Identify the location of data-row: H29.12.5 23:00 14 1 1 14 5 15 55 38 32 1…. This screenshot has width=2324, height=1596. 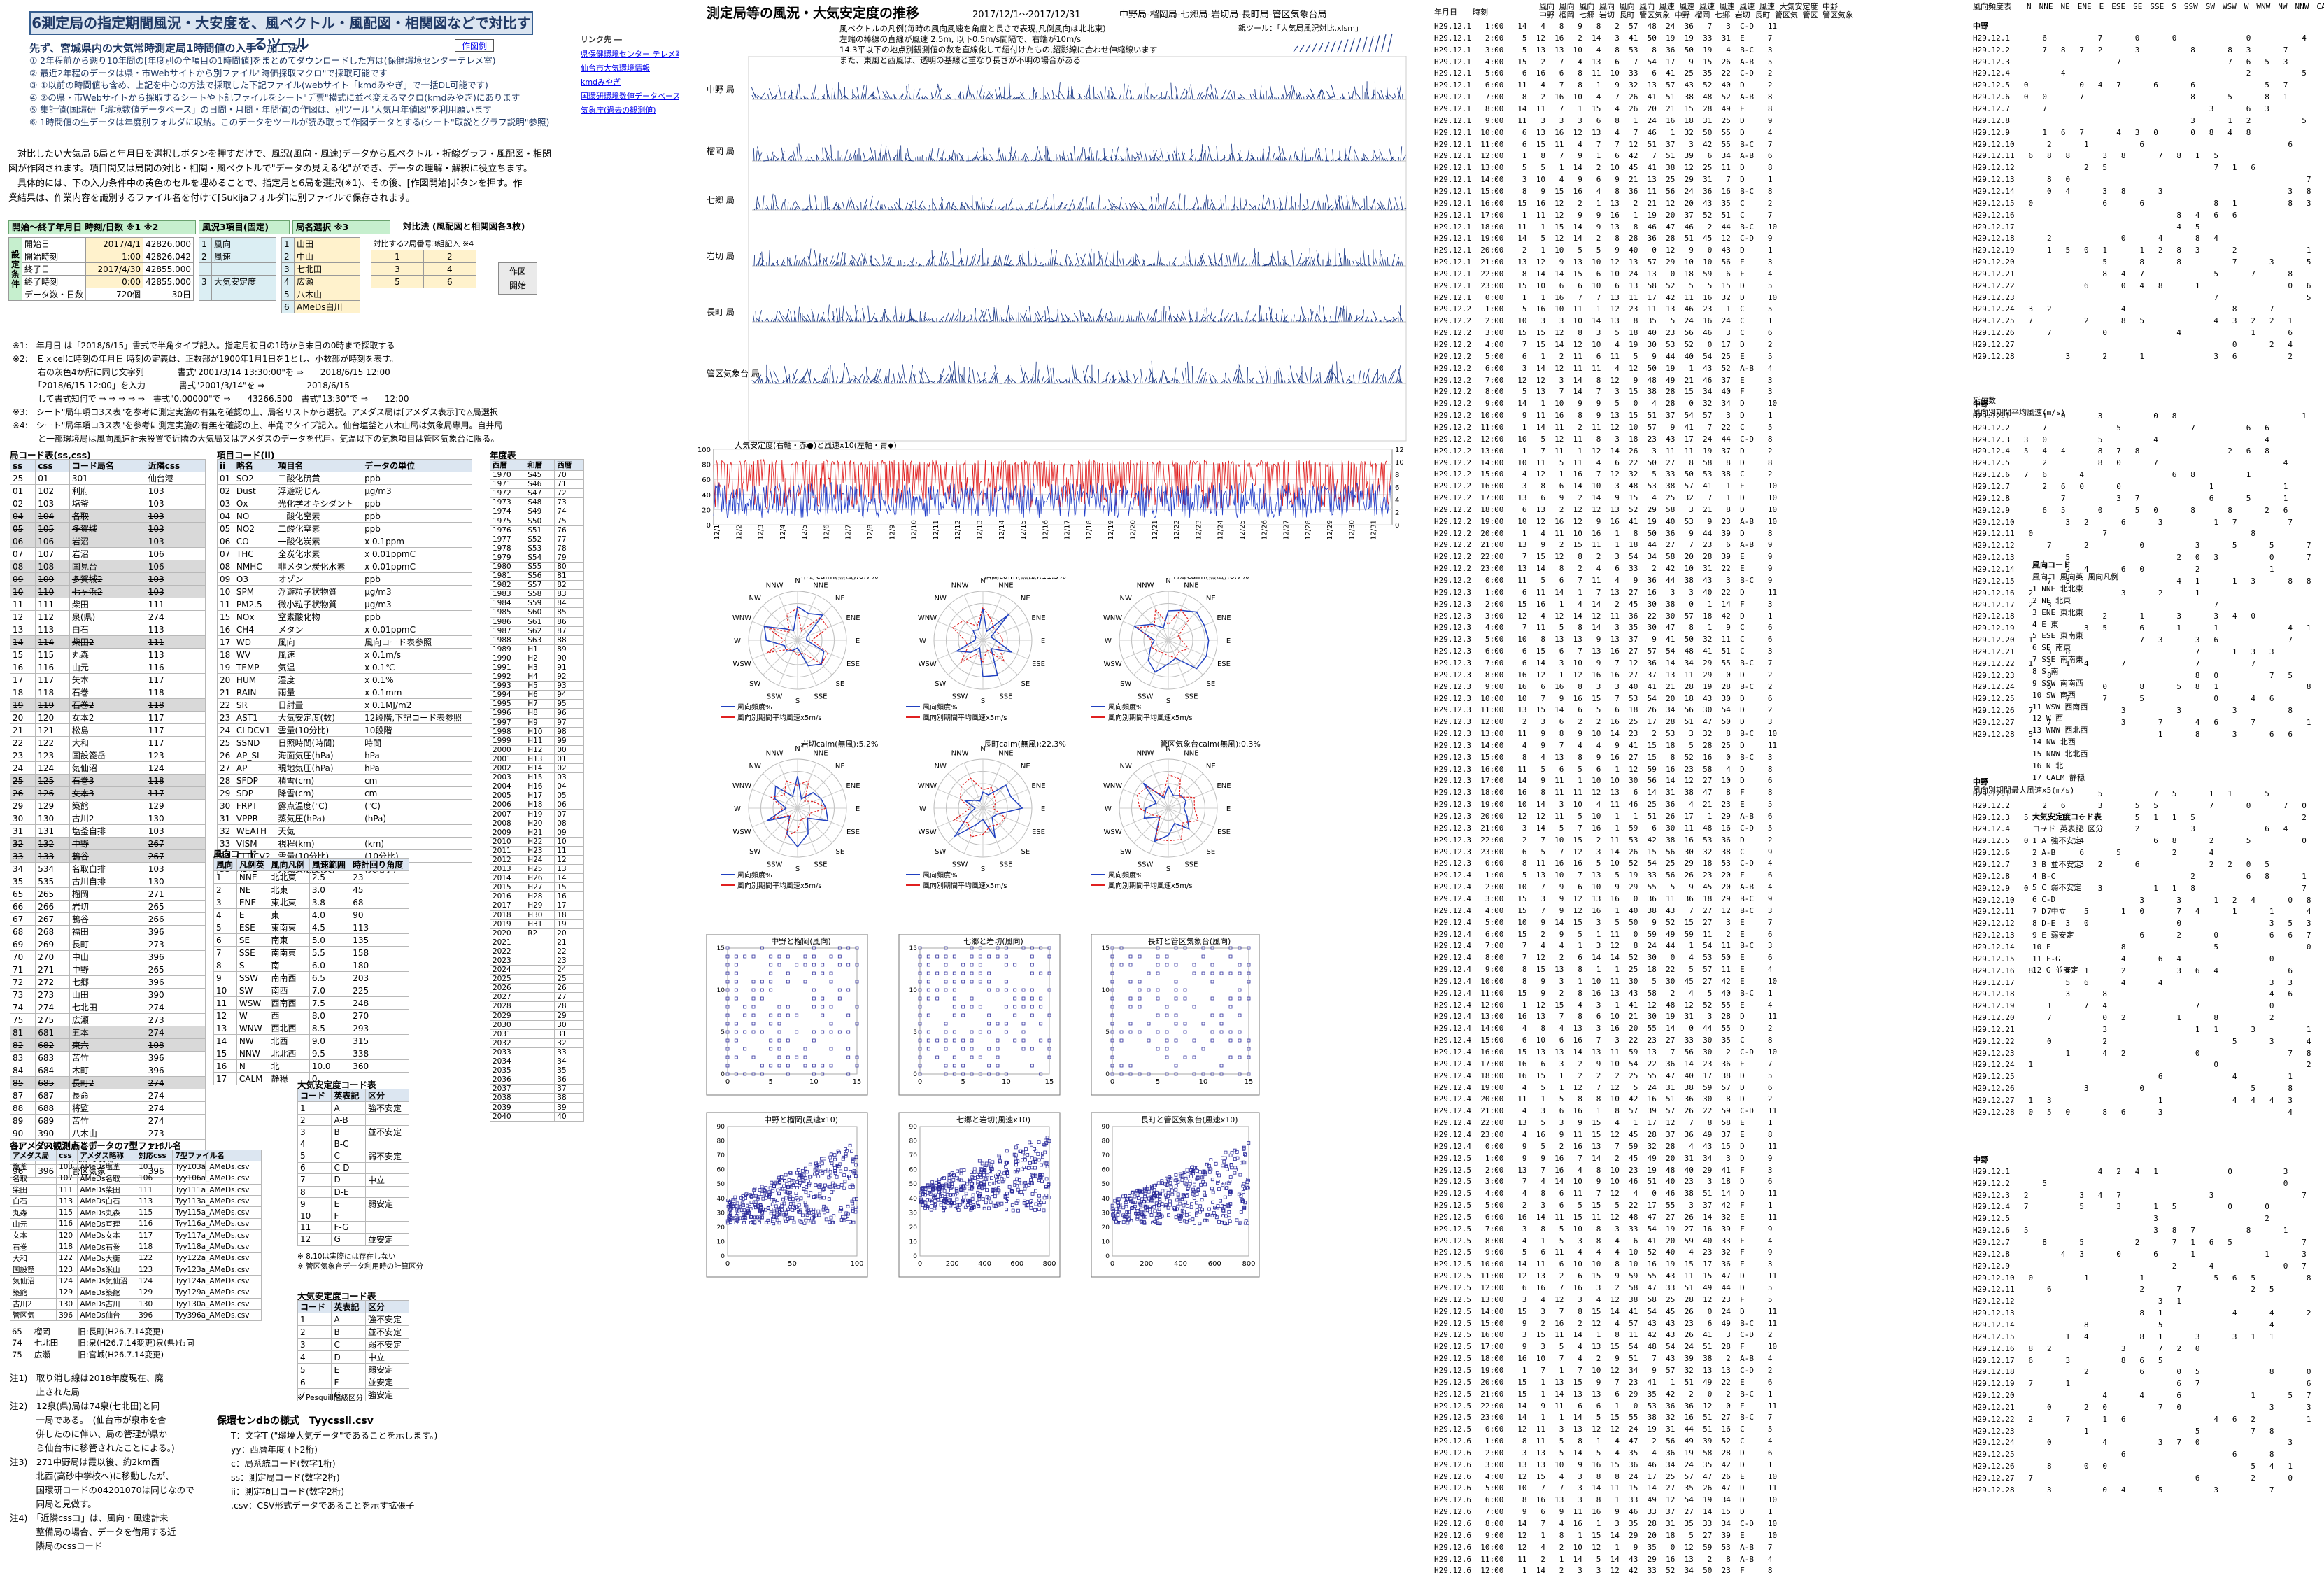
(1603, 1417).